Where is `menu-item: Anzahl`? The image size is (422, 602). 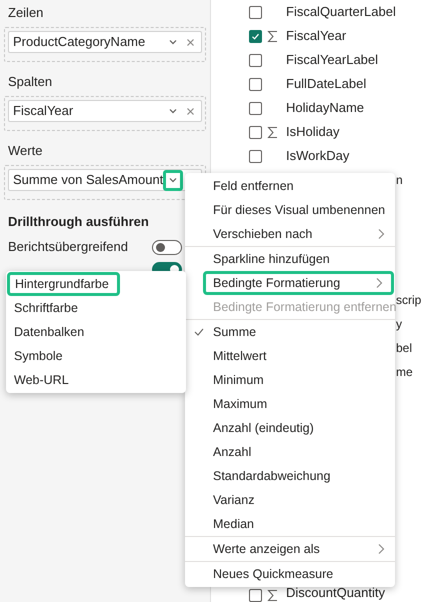 menu-item: Anzahl is located at coordinates (290, 452).